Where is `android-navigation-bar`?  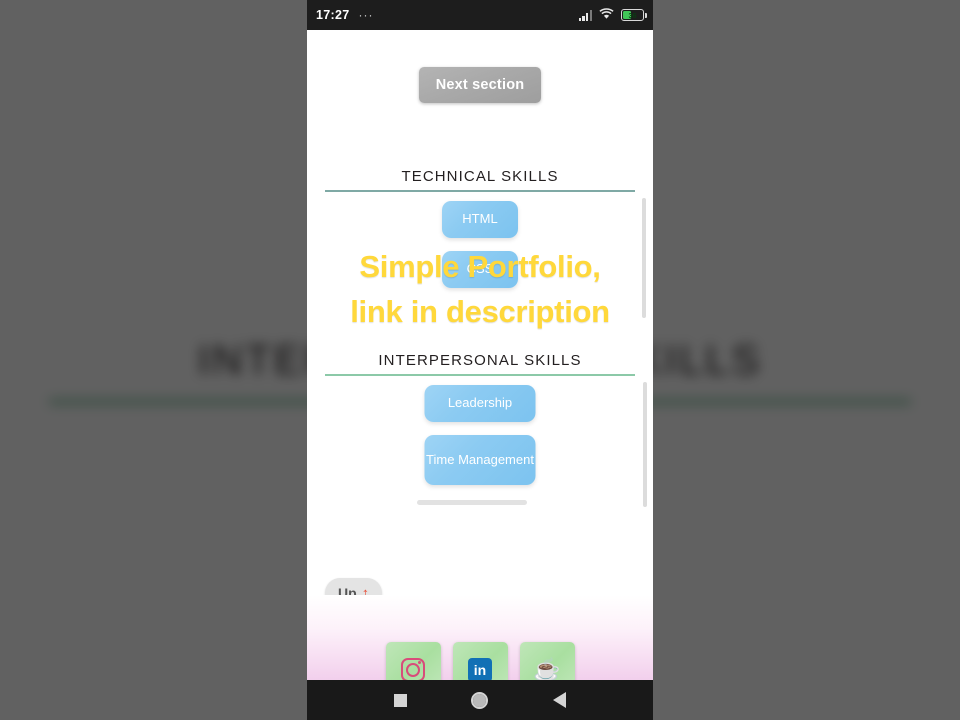
android-navigation-bar is located at coordinates (480, 700).